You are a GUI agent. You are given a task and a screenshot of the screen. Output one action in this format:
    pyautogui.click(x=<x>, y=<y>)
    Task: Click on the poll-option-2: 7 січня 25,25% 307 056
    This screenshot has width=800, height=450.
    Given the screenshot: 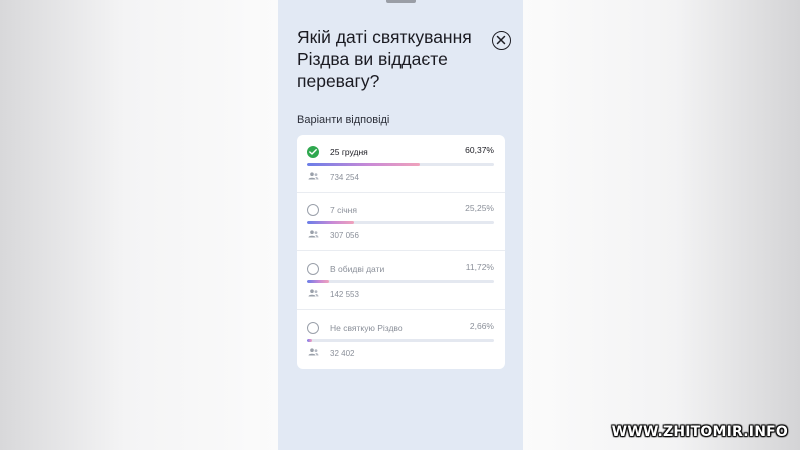 What is the action you would take?
    pyautogui.click(x=401, y=222)
    